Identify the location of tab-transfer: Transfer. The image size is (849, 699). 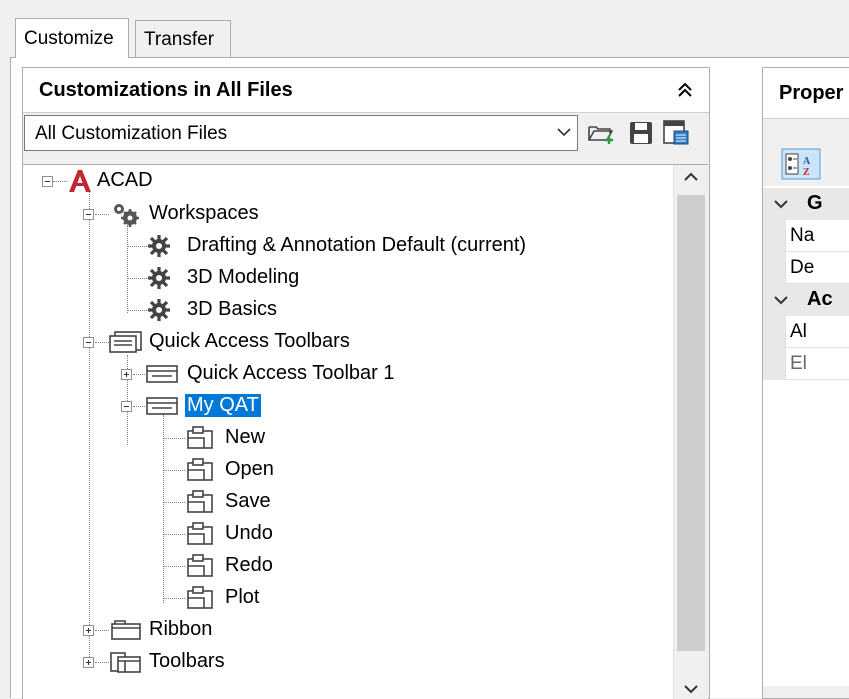
(183, 38).